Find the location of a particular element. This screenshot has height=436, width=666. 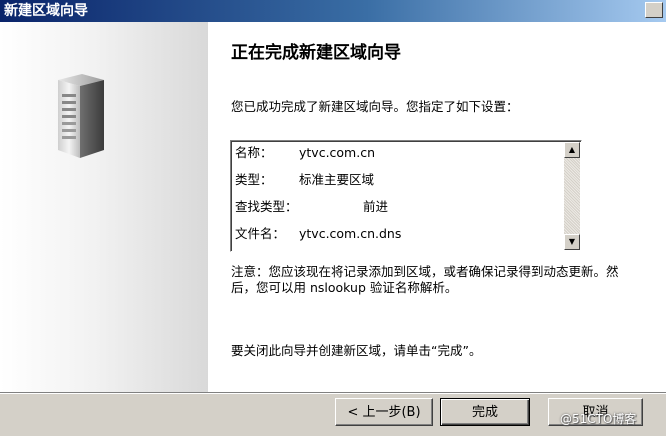

window-title: 新建区域向导 is located at coordinates (46, 11).